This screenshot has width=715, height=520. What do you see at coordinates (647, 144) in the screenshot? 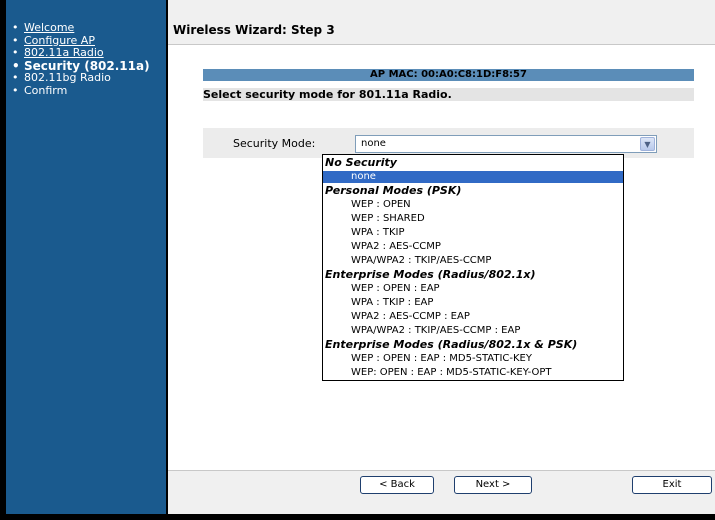
I see `chevron-down-icon: ▼` at bounding box center [647, 144].